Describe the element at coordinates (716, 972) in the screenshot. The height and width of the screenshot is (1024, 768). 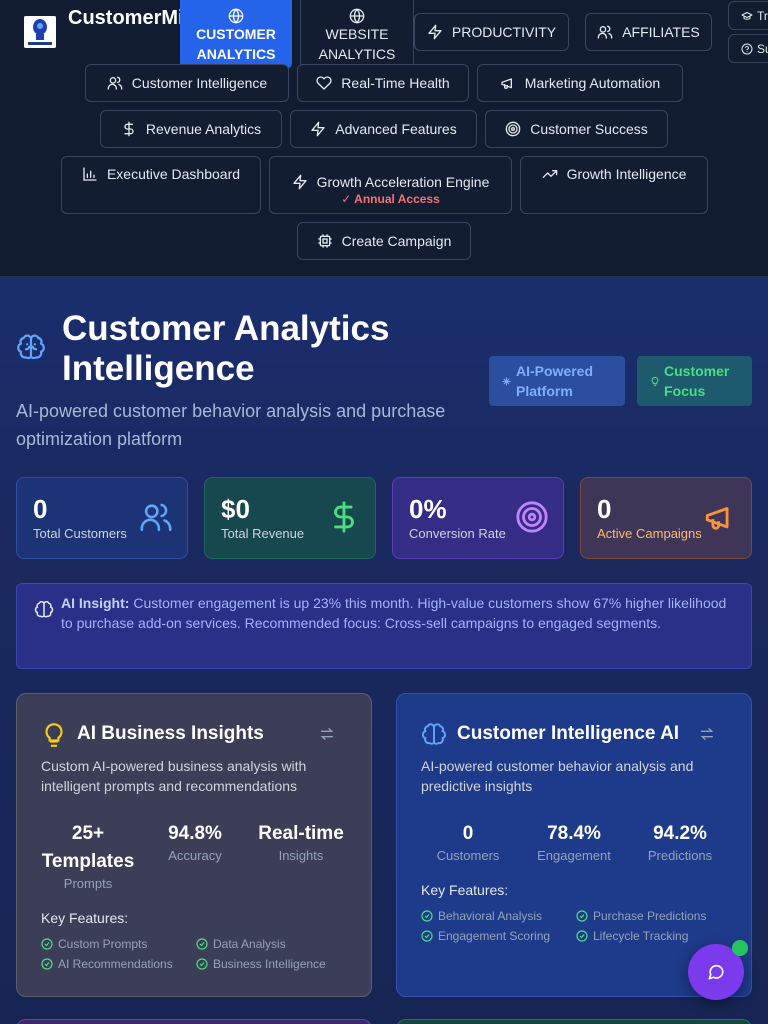
I see `message-circle-icon` at that location.